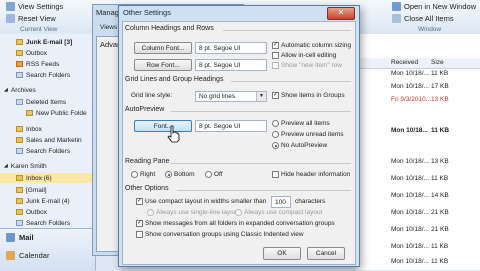 The width and height of the screenshot is (480, 271). Describe the element at coordinates (281, 202) in the screenshot. I see `compact-width-input: 100` at that location.